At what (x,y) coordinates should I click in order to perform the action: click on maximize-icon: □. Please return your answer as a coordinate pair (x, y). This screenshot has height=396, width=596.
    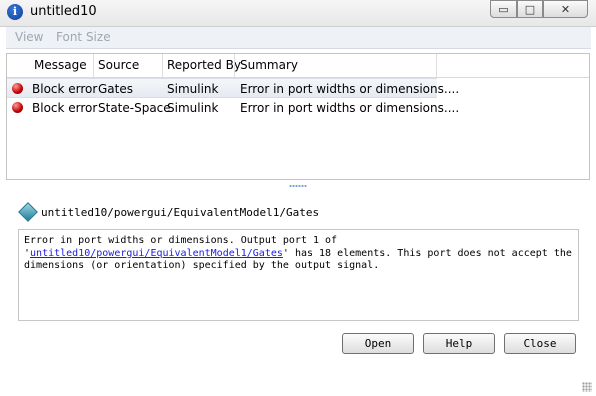
    Looking at the image, I should click on (530, 9).